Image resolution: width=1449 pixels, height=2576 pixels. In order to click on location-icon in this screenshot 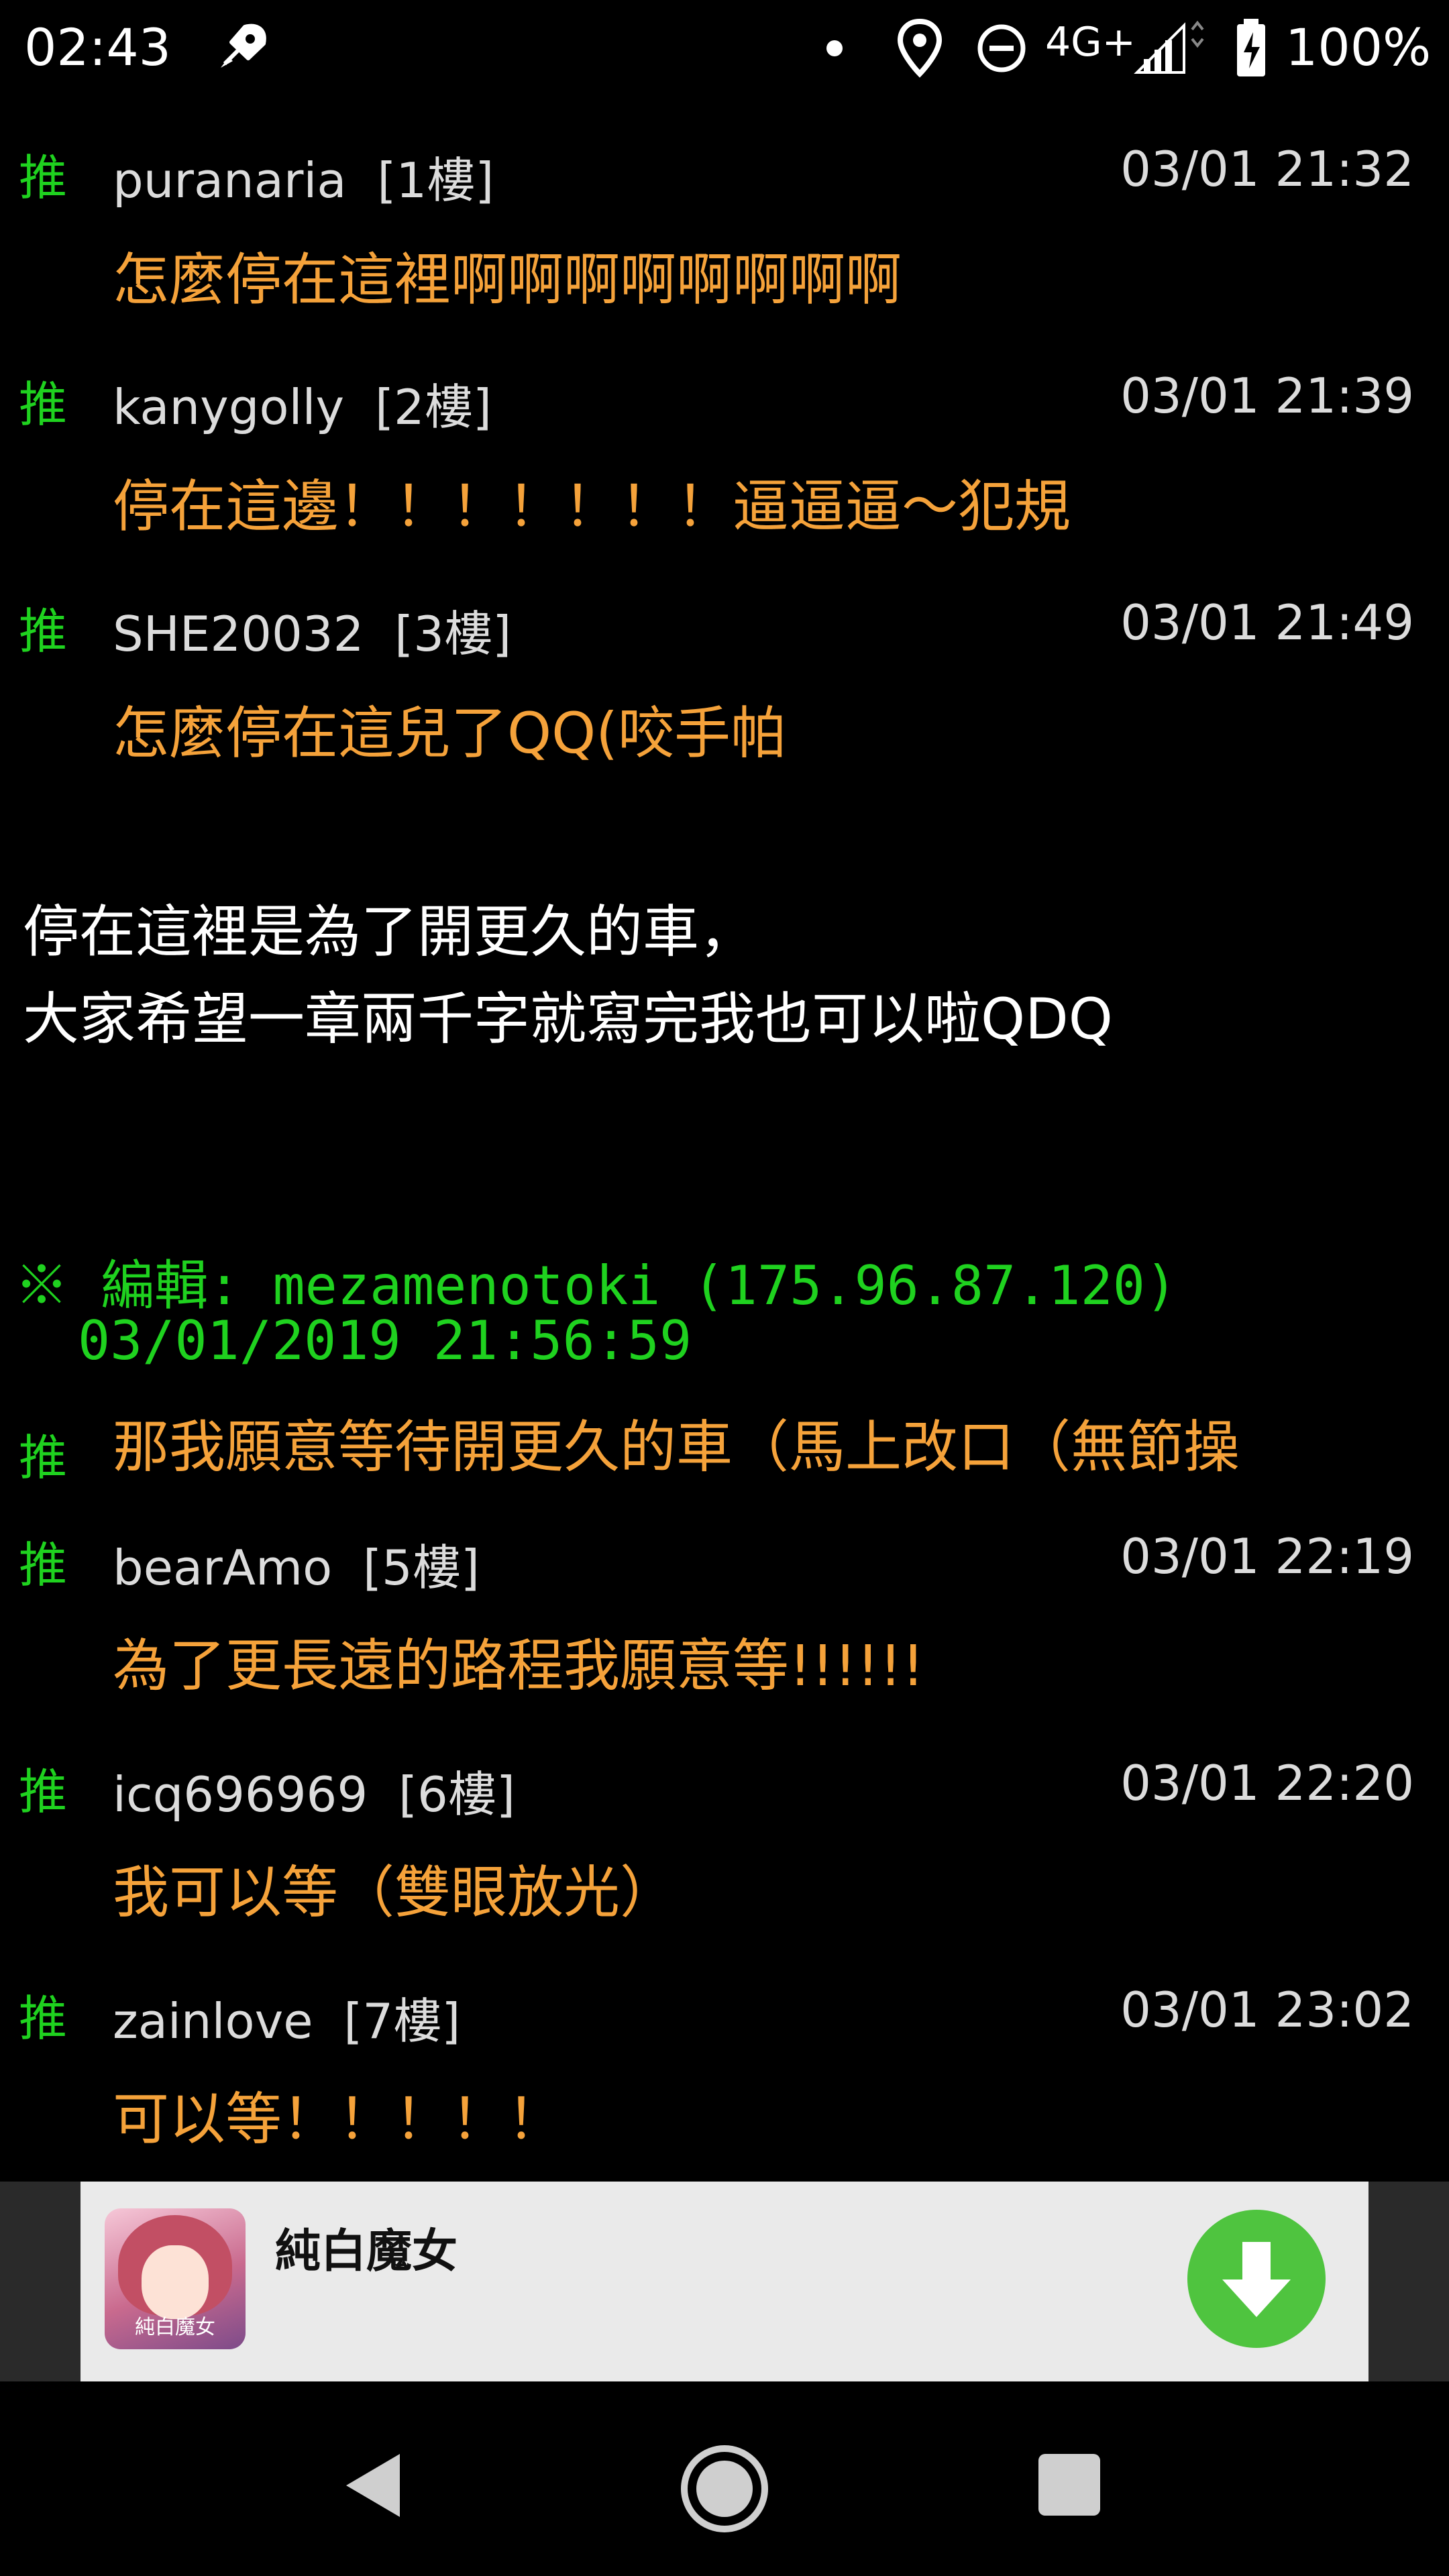, I will do `click(920, 48)`.